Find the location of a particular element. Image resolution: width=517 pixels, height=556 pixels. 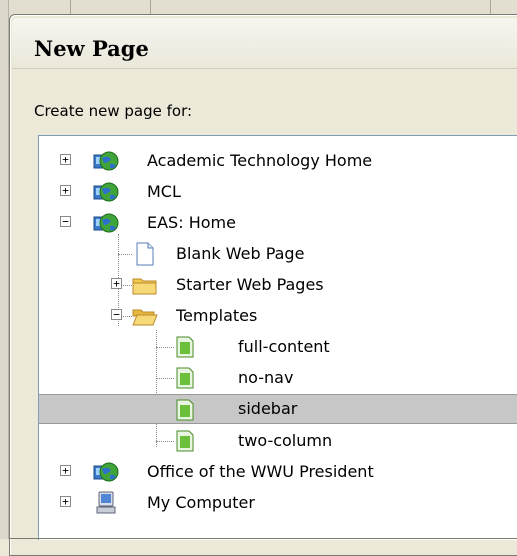

tree-item-label: My Computer is located at coordinates (201, 502).